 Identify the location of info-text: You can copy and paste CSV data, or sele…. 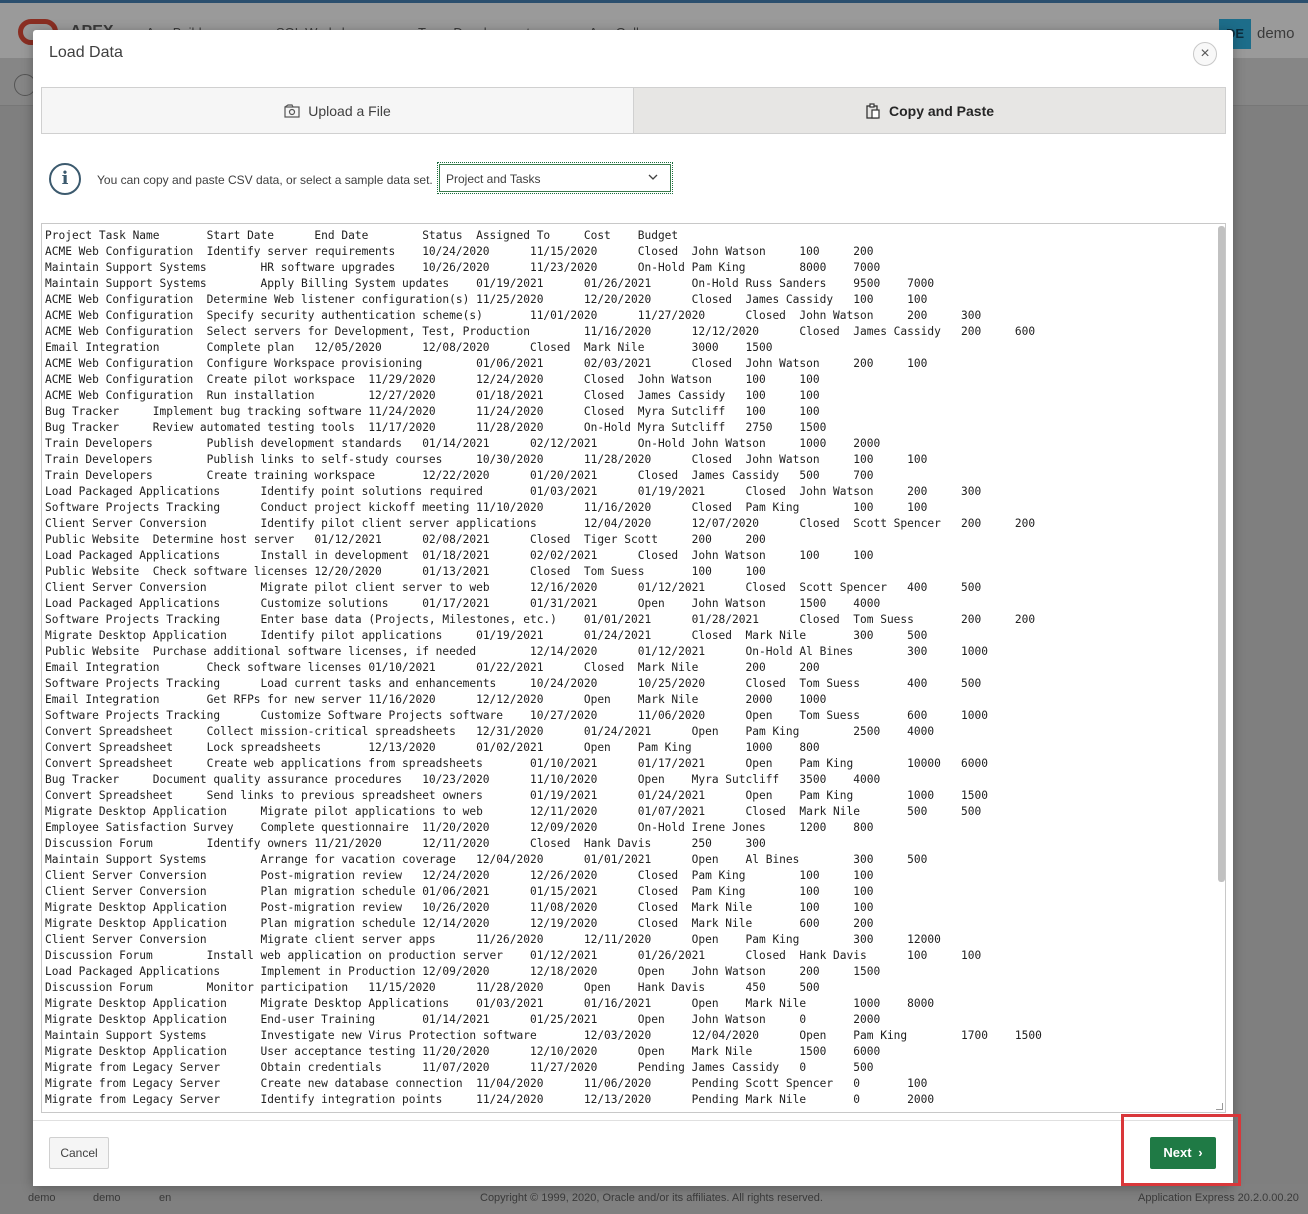
(265, 180).